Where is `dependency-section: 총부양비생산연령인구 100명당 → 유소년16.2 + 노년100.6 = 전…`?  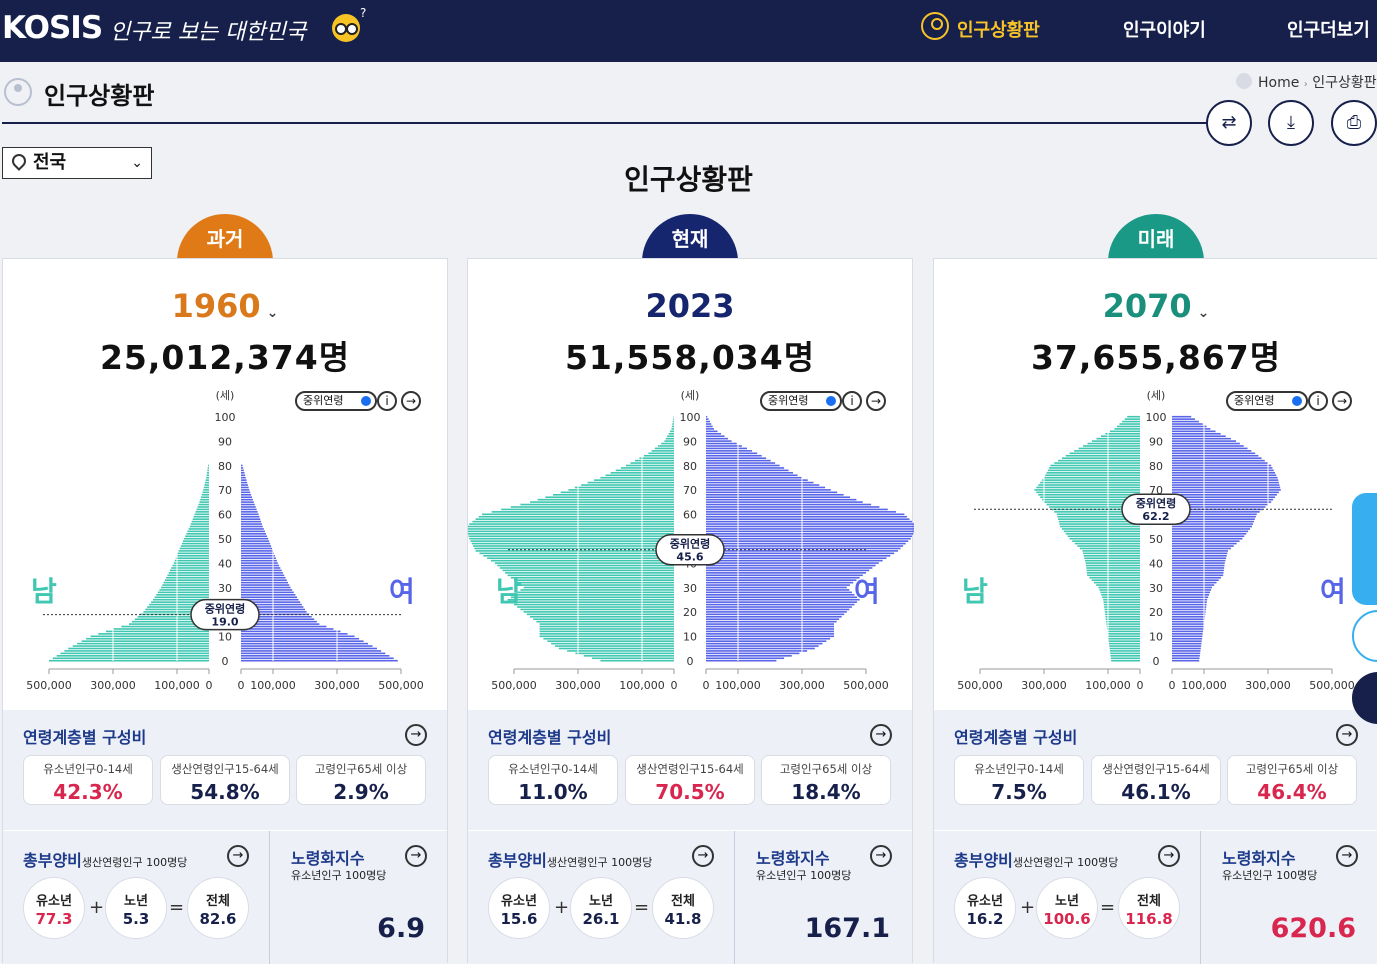
dependency-section: 총부양비생산연령인구 100명당 → 유소년16.2 + 노년100.6 = 전… is located at coordinates (1155, 897).